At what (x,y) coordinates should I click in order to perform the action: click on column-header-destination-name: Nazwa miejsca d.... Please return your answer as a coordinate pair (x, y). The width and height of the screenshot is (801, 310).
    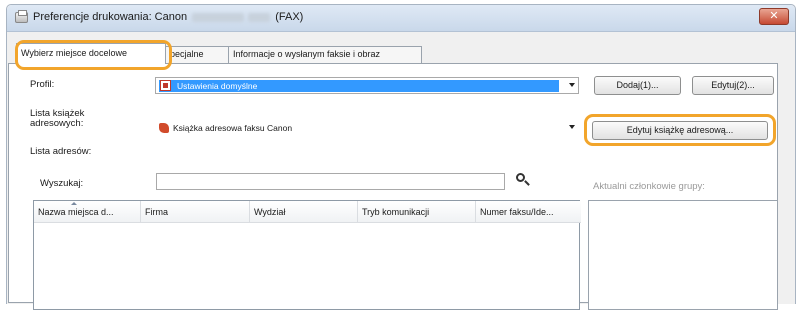
    Looking at the image, I should click on (87, 212).